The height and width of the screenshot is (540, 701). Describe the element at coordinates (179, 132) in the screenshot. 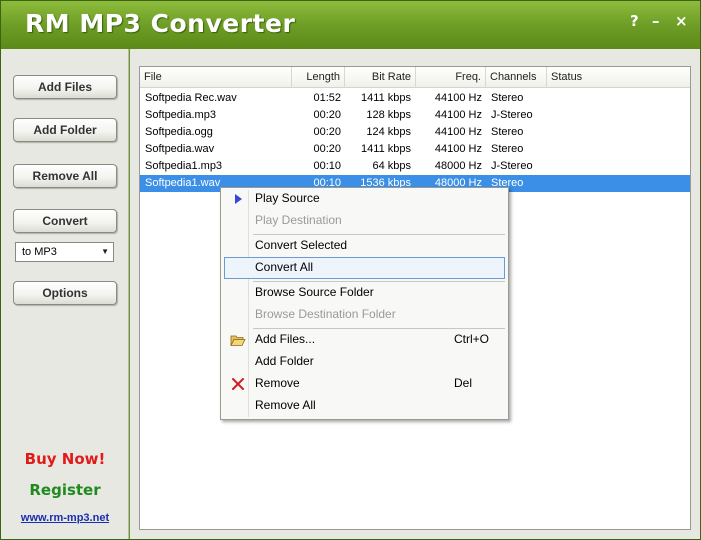

I see `cell-file: Softpedia.ogg` at that location.